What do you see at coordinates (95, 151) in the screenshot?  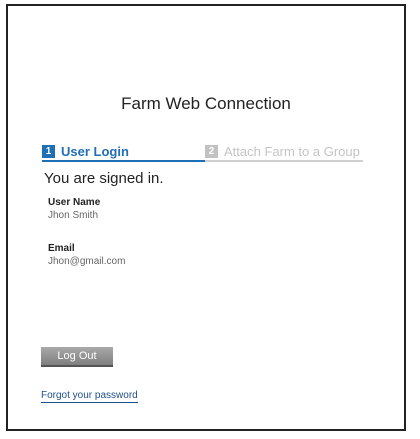 I see `step-label-user-login: User Login` at bounding box center [95, 151].